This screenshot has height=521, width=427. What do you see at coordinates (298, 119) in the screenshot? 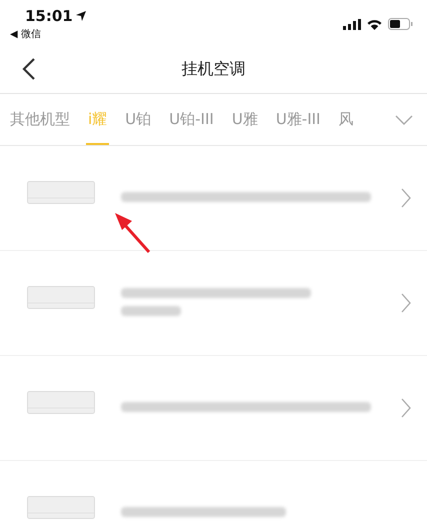
I see `category-tab: U雅-III` at bounding box center [298, 119].